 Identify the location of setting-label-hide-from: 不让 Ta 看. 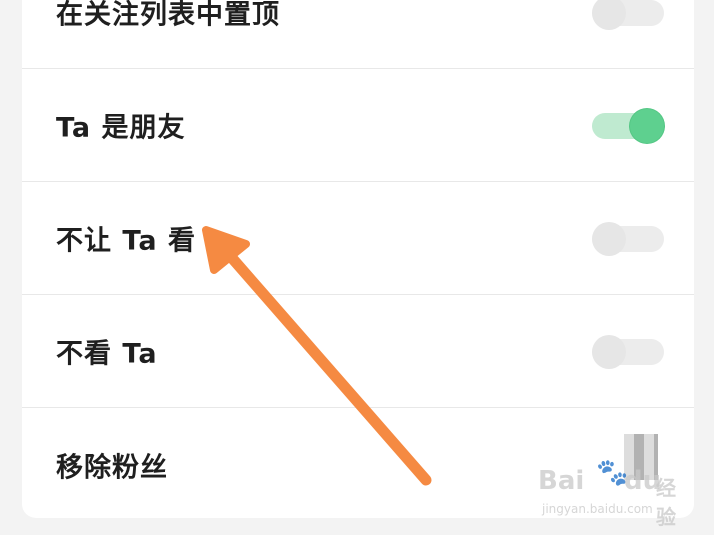
(126, 241).